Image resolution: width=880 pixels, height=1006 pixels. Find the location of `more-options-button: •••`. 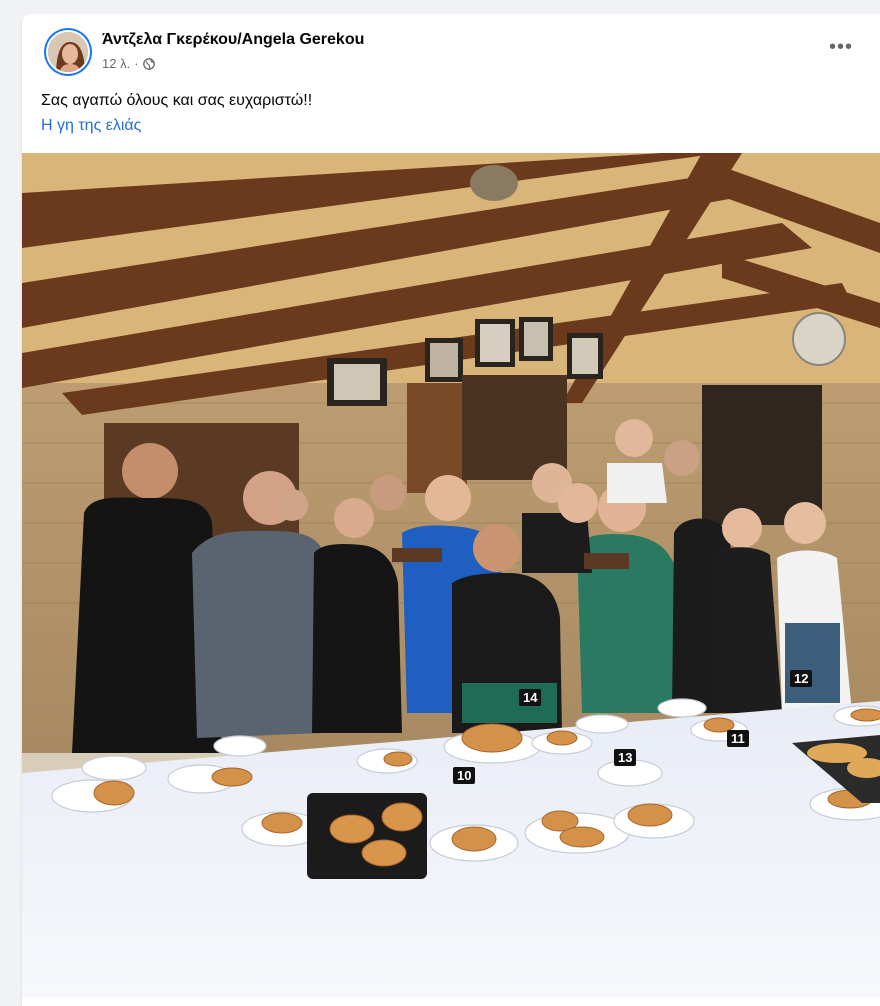

more-options-button: ••• is located at coordinates (841, 51).